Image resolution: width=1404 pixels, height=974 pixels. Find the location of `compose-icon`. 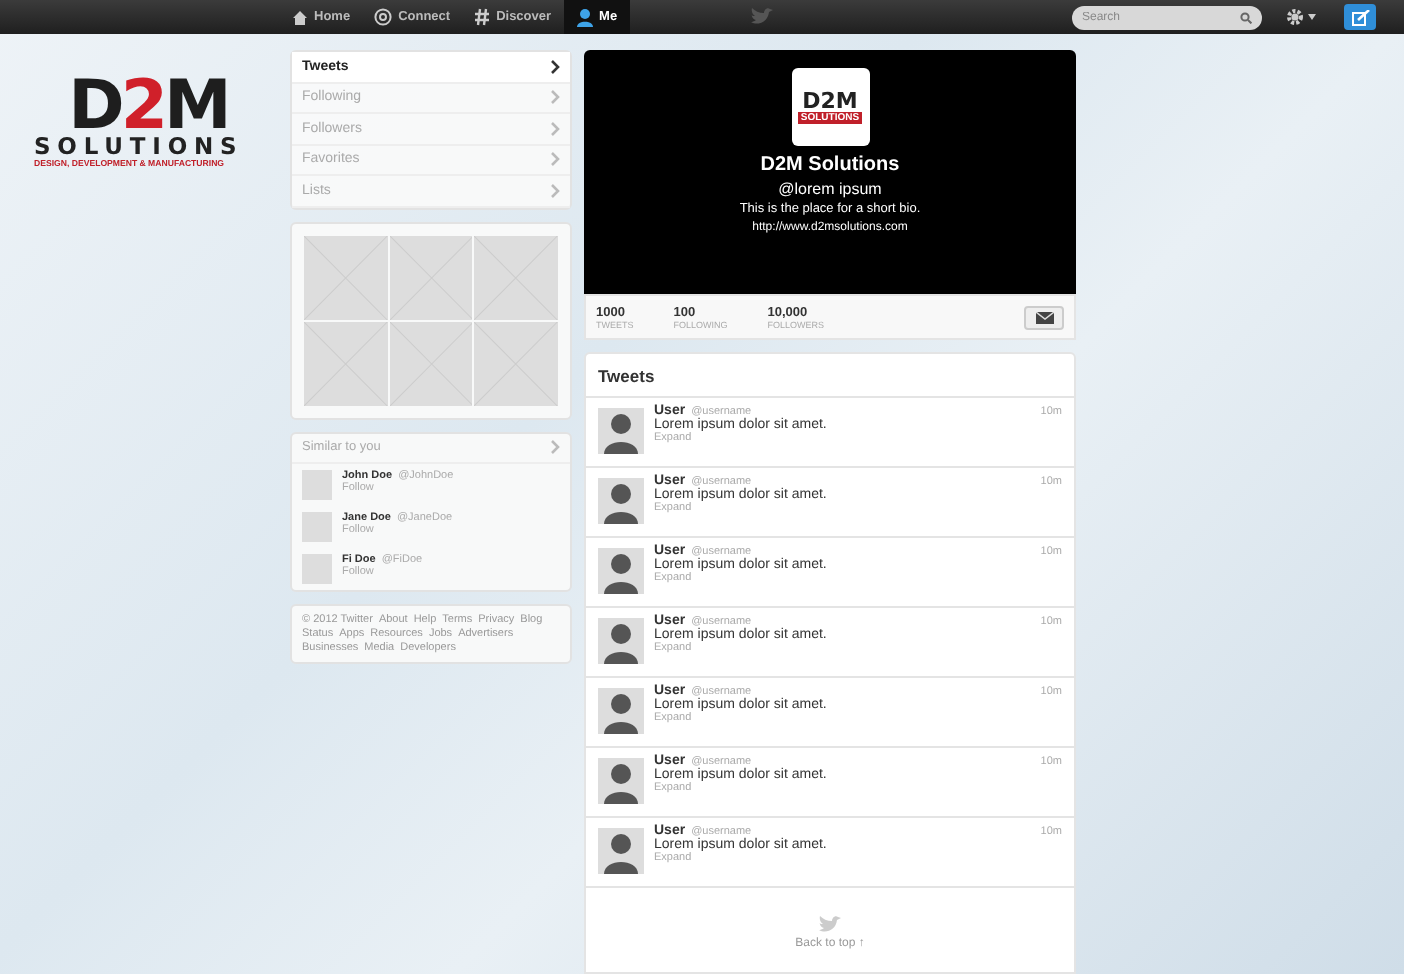

compose-icon is located at coordinates (1360, 17).